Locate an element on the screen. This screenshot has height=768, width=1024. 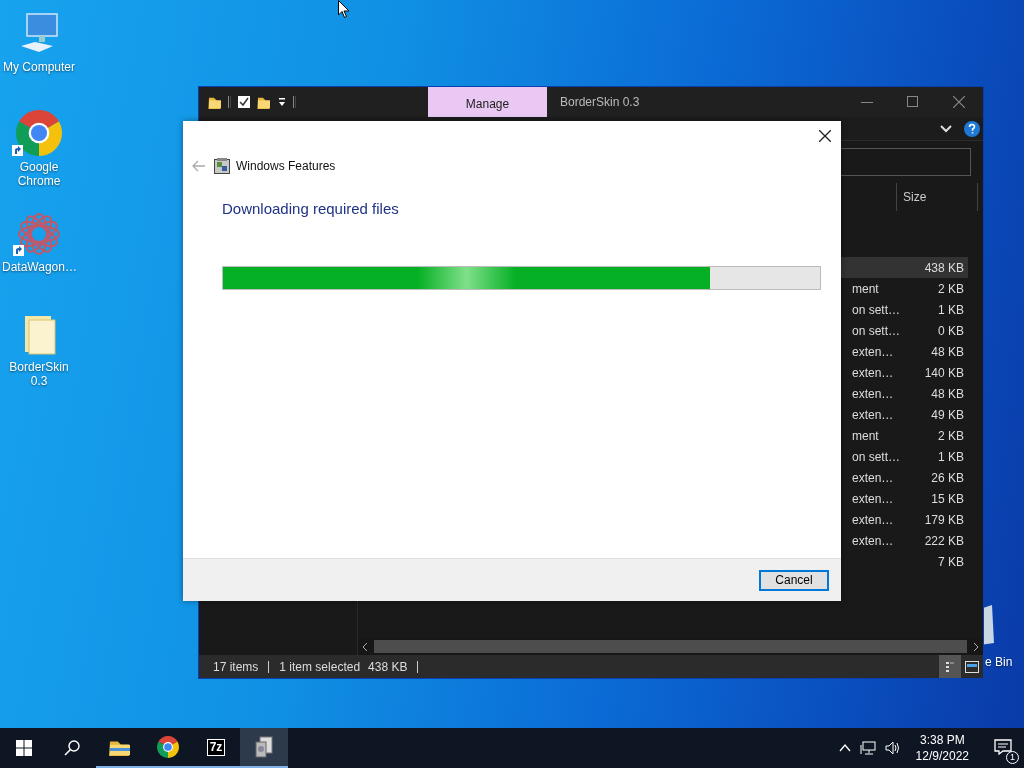
volume-icon is located at coordinates (892, 748).